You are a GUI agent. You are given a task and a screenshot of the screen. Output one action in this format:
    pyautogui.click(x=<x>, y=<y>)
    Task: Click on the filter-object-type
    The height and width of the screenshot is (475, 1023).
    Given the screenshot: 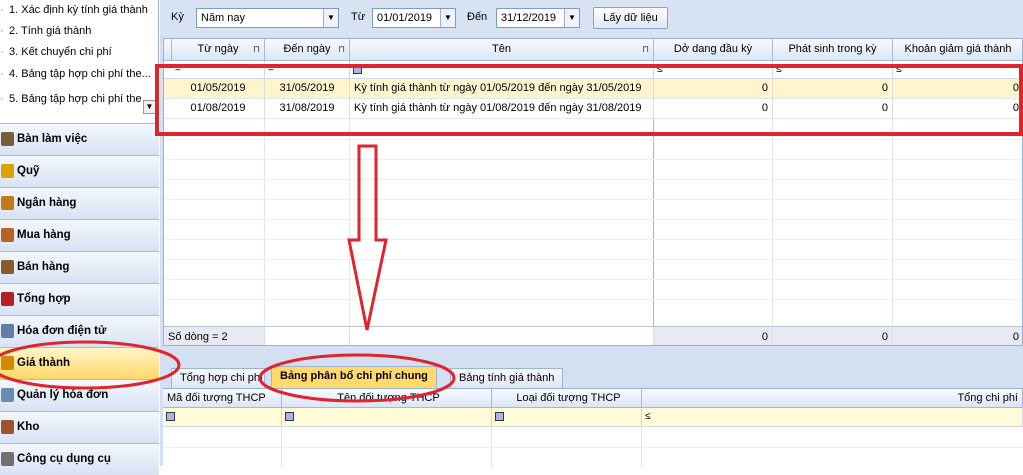 What is the action you would take?
    pyautogui.click(x=567, y=417)
    